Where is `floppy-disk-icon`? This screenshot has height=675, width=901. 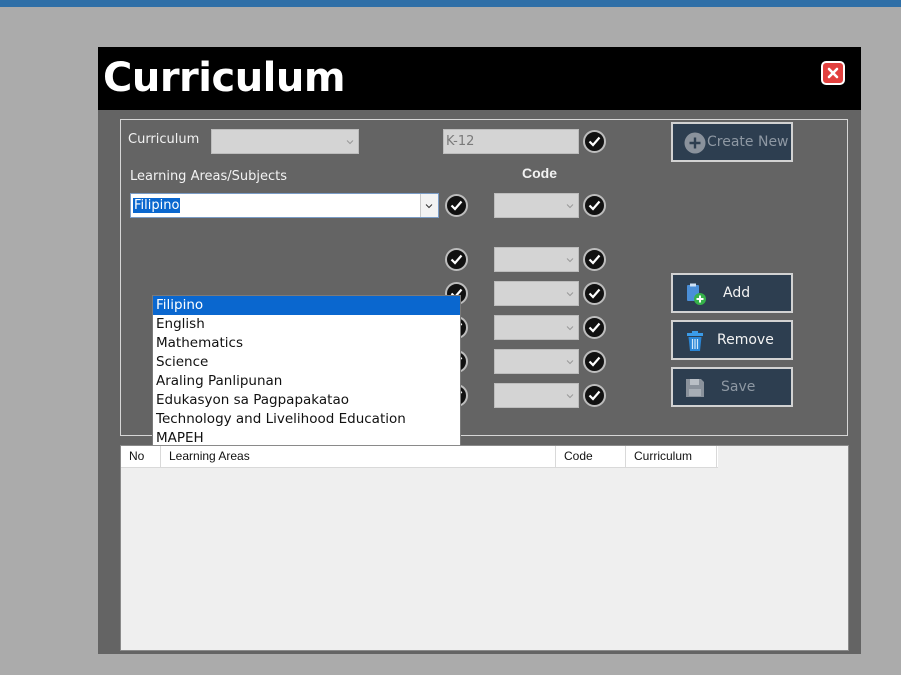 floppy-disk-icon is located at coordinates (695, 388).